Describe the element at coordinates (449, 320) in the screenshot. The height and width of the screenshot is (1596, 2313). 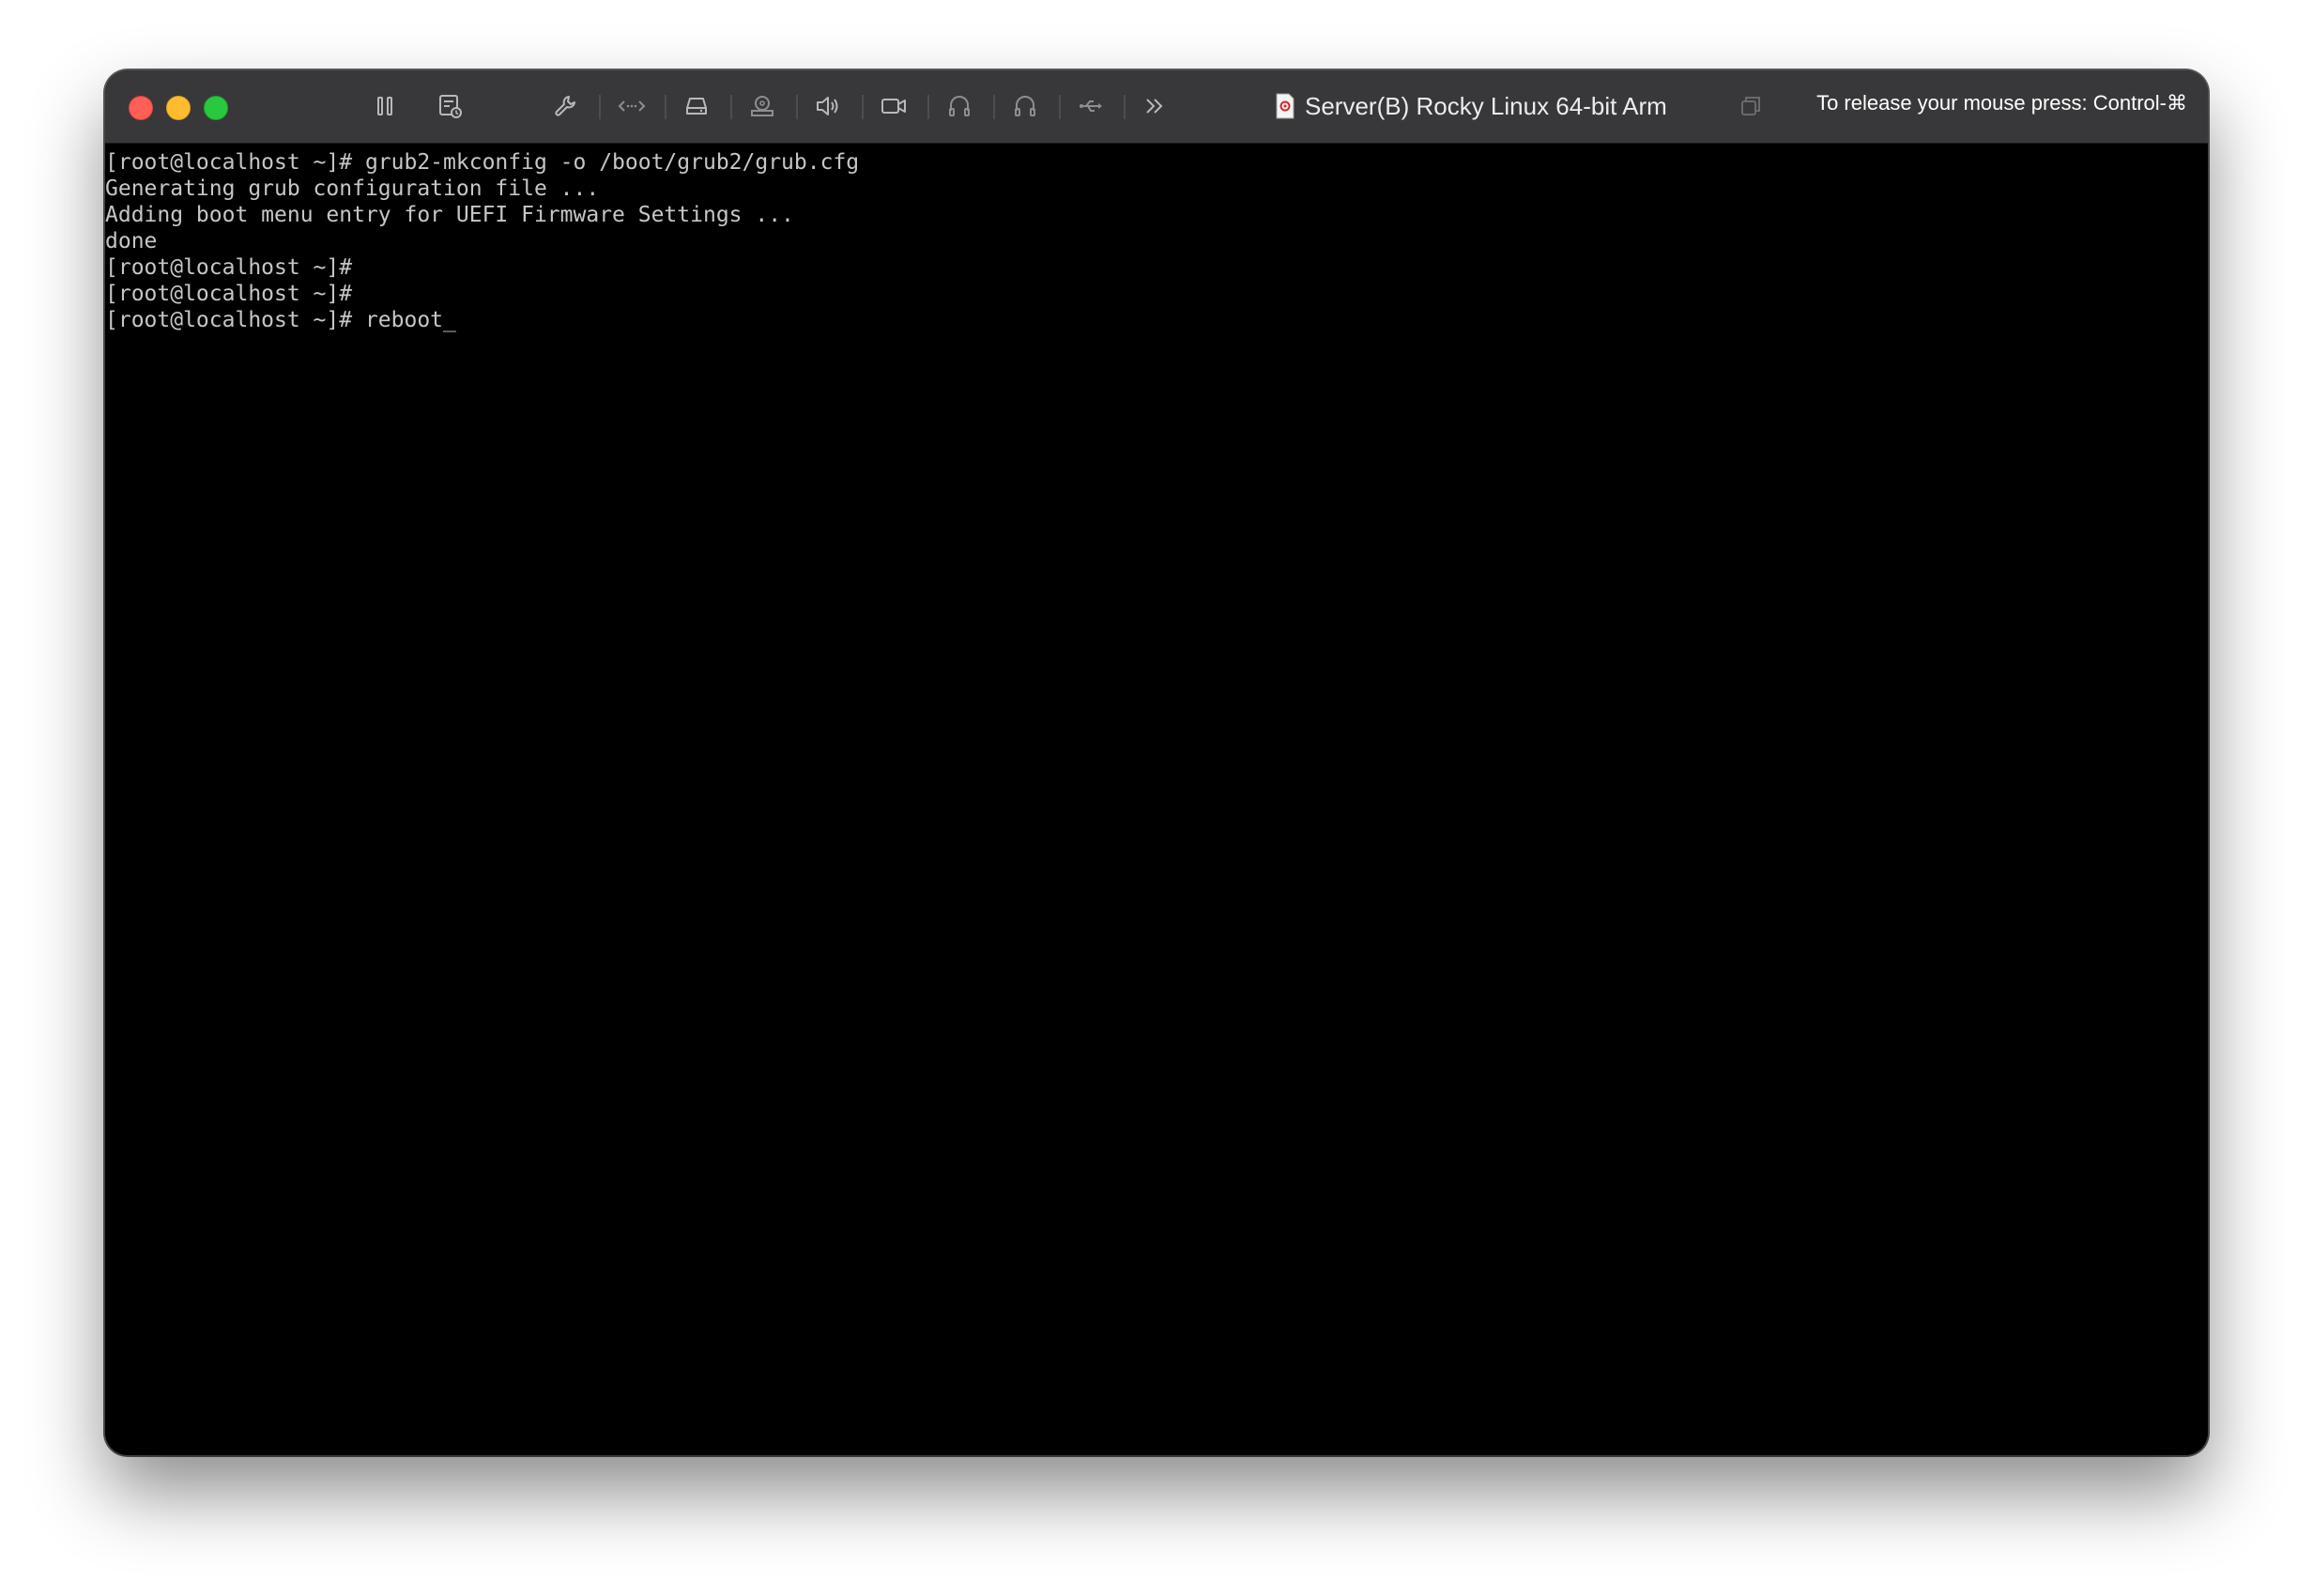
I see `text-cursor: _` at that location.